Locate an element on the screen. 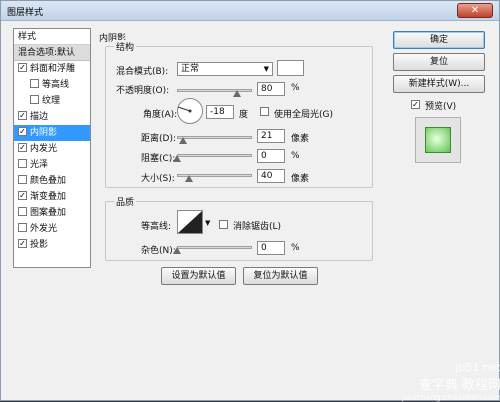  style-item: ✓ 投影 is located at coordinates (52, 245).